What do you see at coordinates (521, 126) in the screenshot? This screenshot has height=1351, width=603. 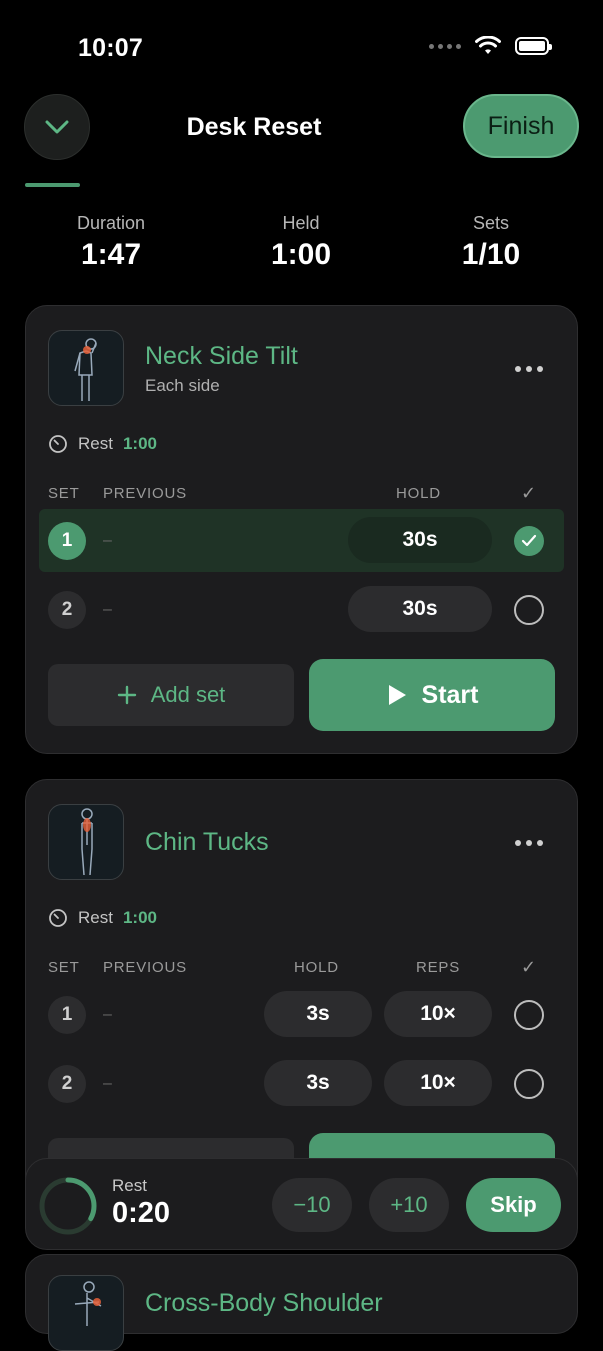 I see `finish-button: Finish` at bounding box center [521, 126].